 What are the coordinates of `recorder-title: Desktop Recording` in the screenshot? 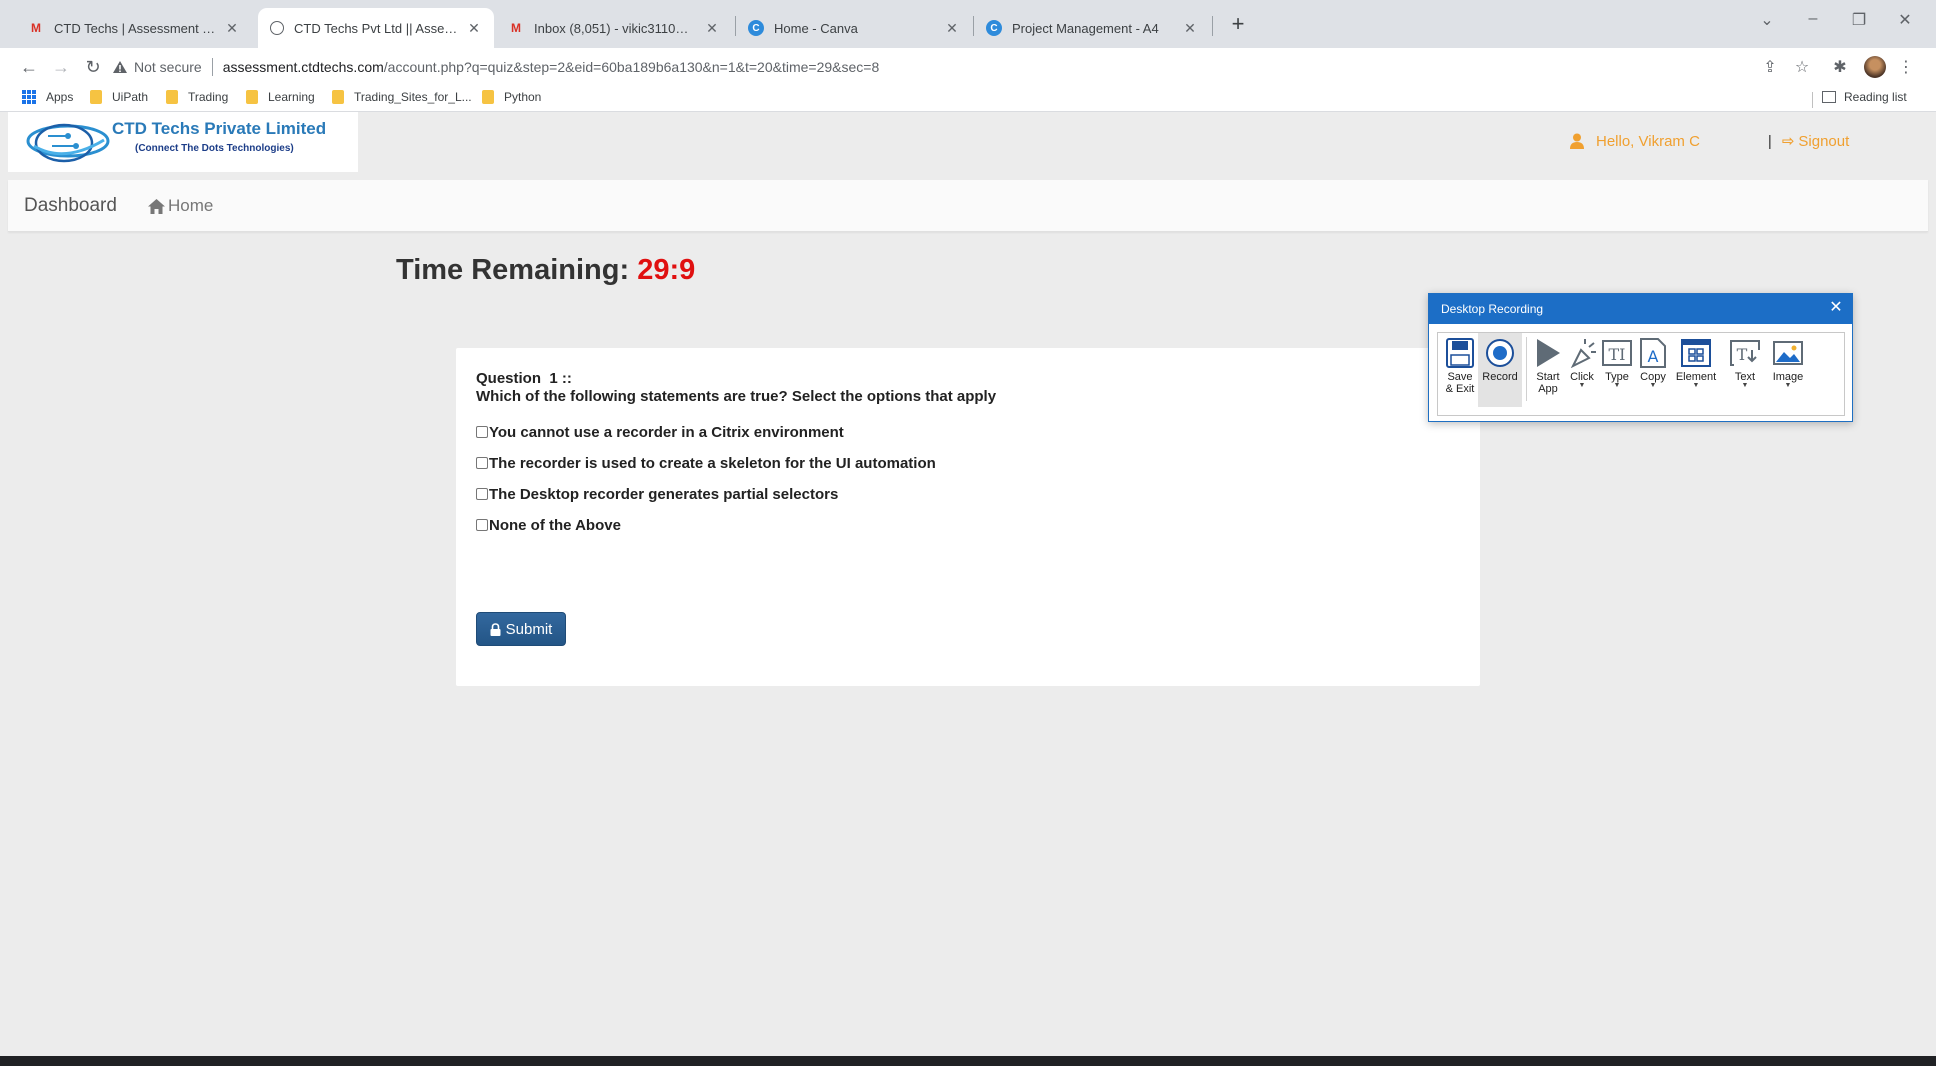 It's located at (1492, 309).